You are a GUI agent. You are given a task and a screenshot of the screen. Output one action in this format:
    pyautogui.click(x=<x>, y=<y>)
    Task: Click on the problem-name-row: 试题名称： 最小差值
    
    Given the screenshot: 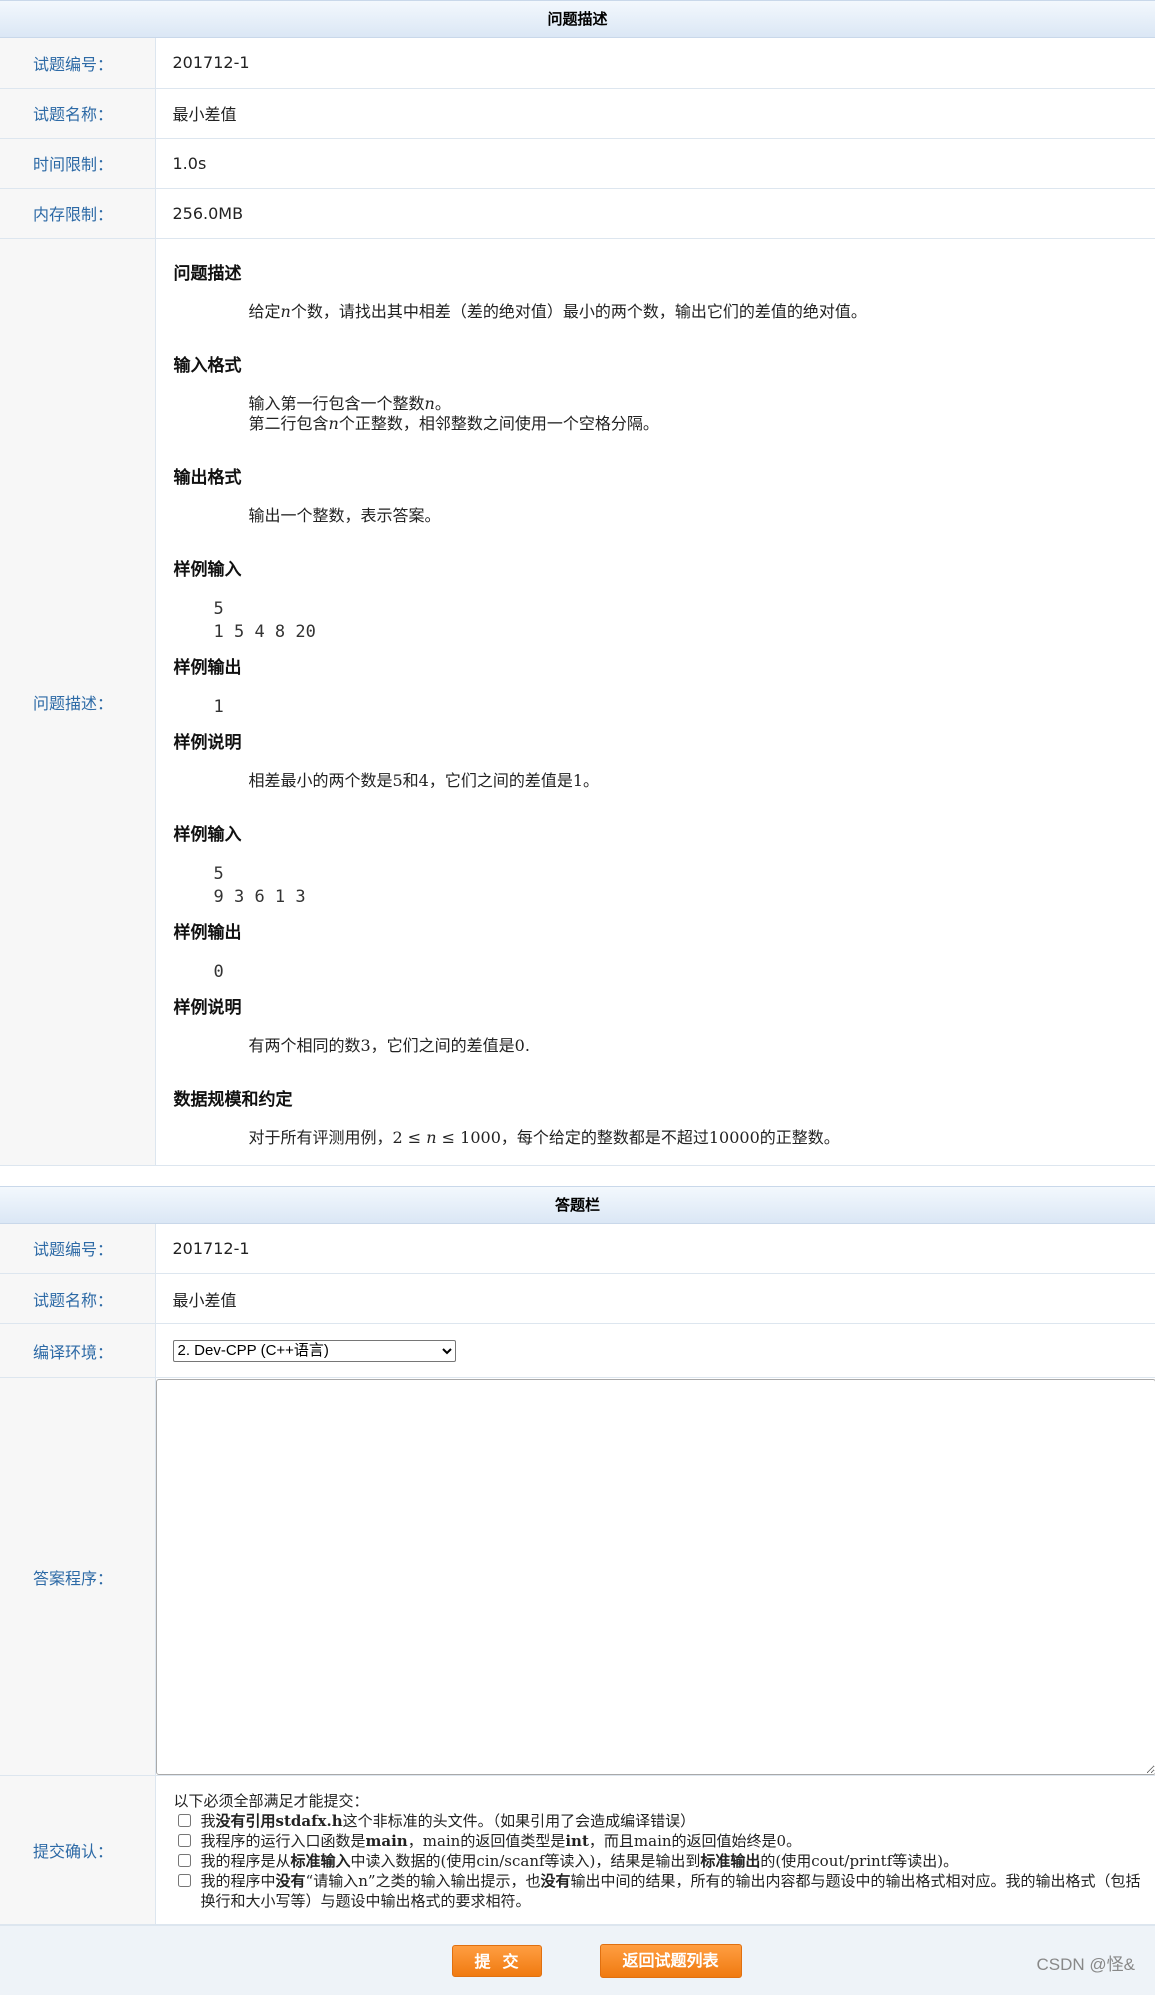 What is the action you would take?
    pyautogui.click(x=577, y=113)
    